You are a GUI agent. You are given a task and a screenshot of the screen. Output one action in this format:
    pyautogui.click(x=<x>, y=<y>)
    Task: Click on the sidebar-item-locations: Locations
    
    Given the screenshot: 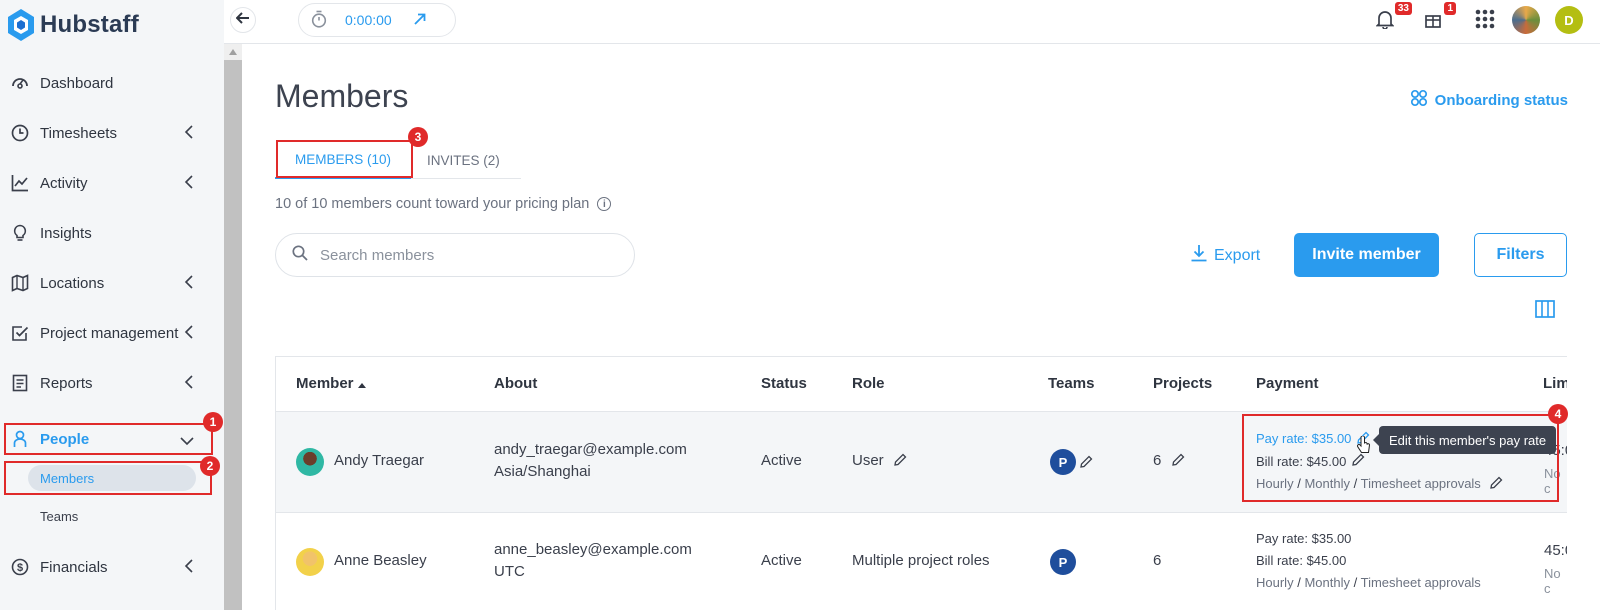 What is the action you would take?
    pyautogui.click(x=106, y=283)
    